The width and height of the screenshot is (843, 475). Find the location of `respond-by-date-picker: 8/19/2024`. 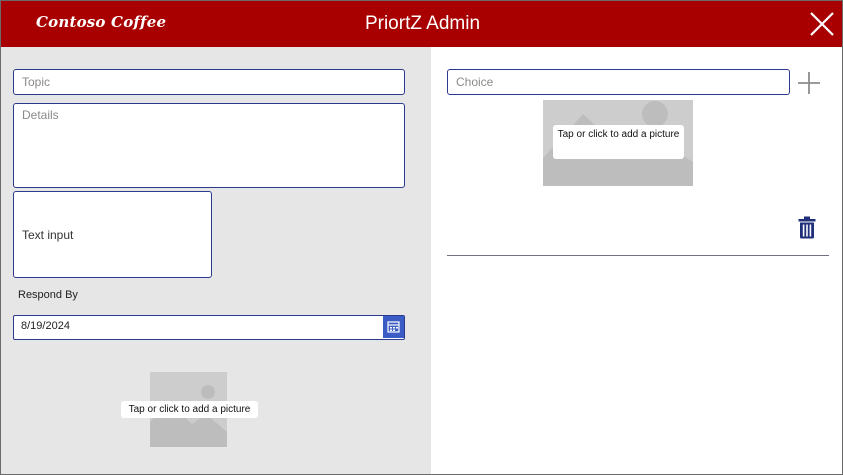

respond-by-date-picker: 8/19/2024 is located at coordinates (209, 327).